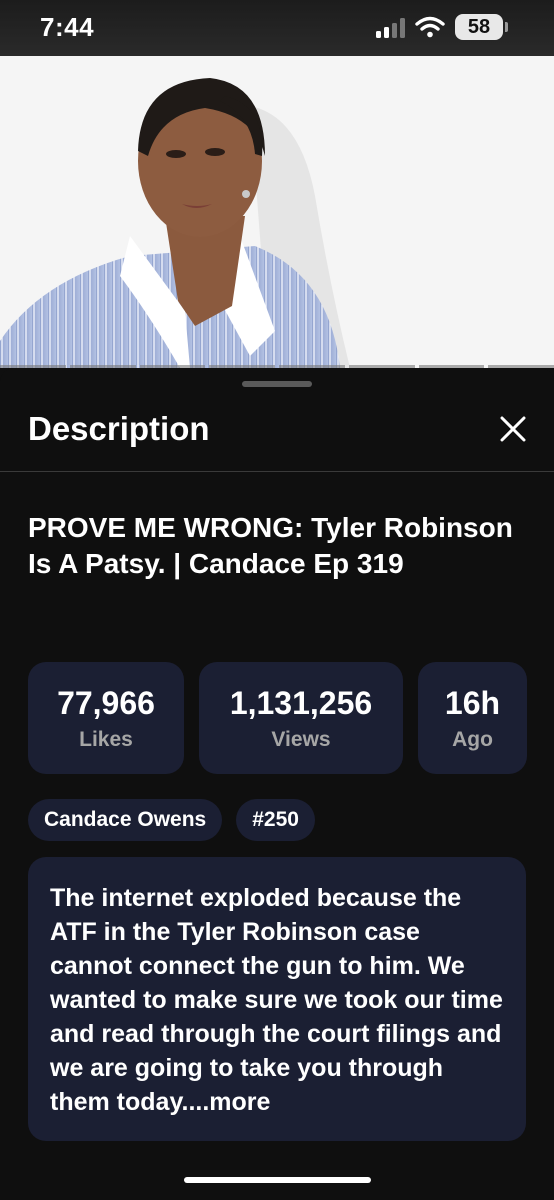  I want to click on stat-likes: 77,966 Likes, so click(106, 718).